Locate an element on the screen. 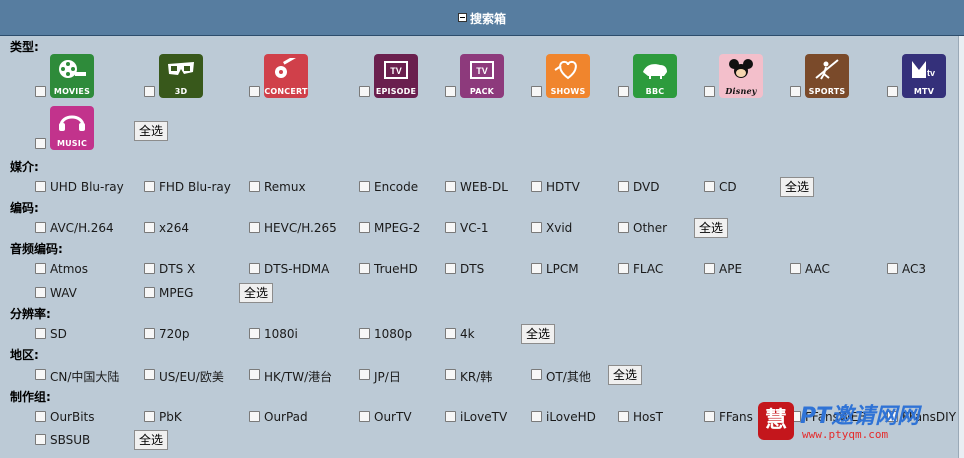  type-concert-tile: CONCERT is located at coordinates (286, 76).